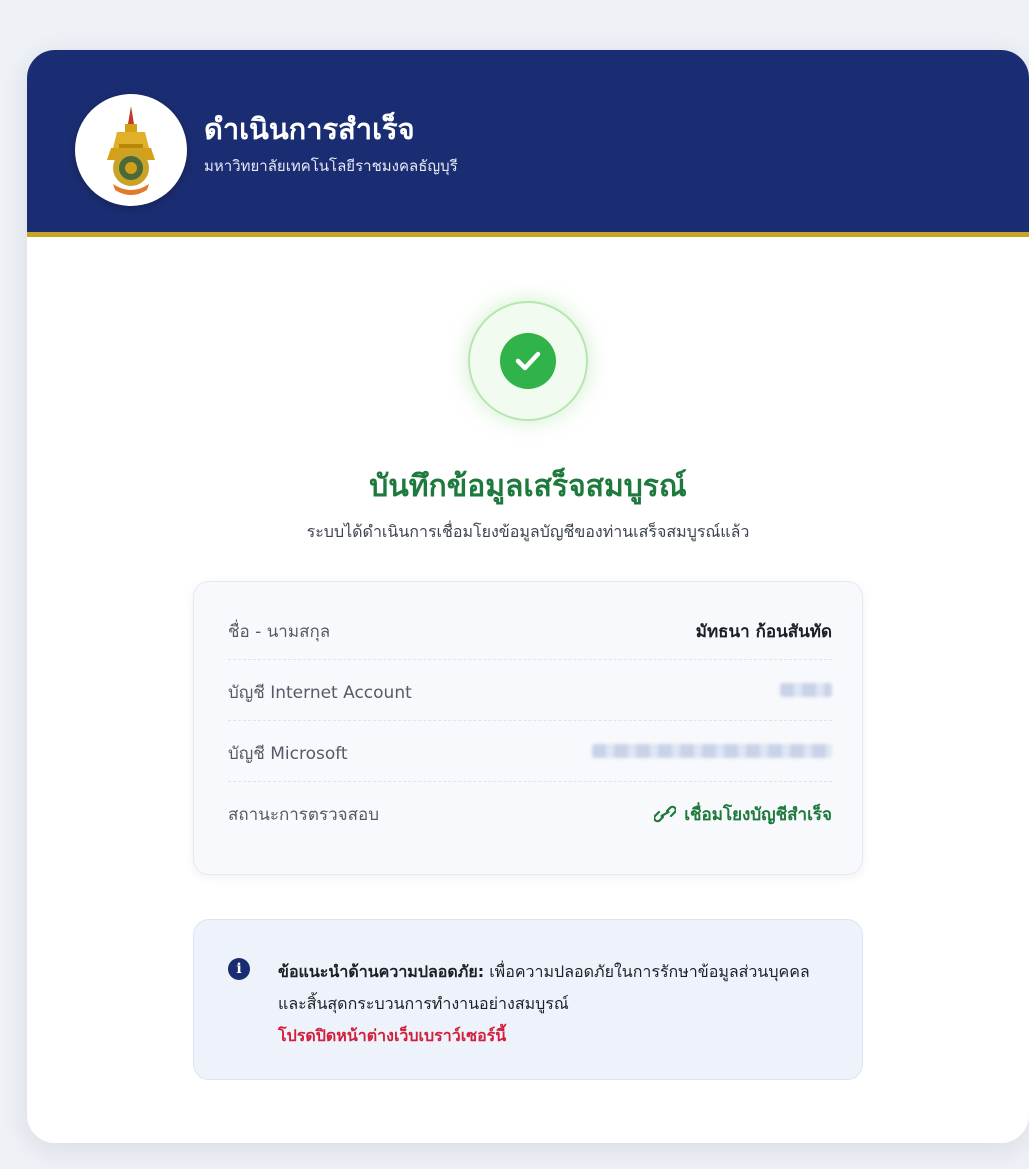  I want to click on verification-status-value: เชื่อมโยงบัญชีสำเร็จ, so click(743, 814).